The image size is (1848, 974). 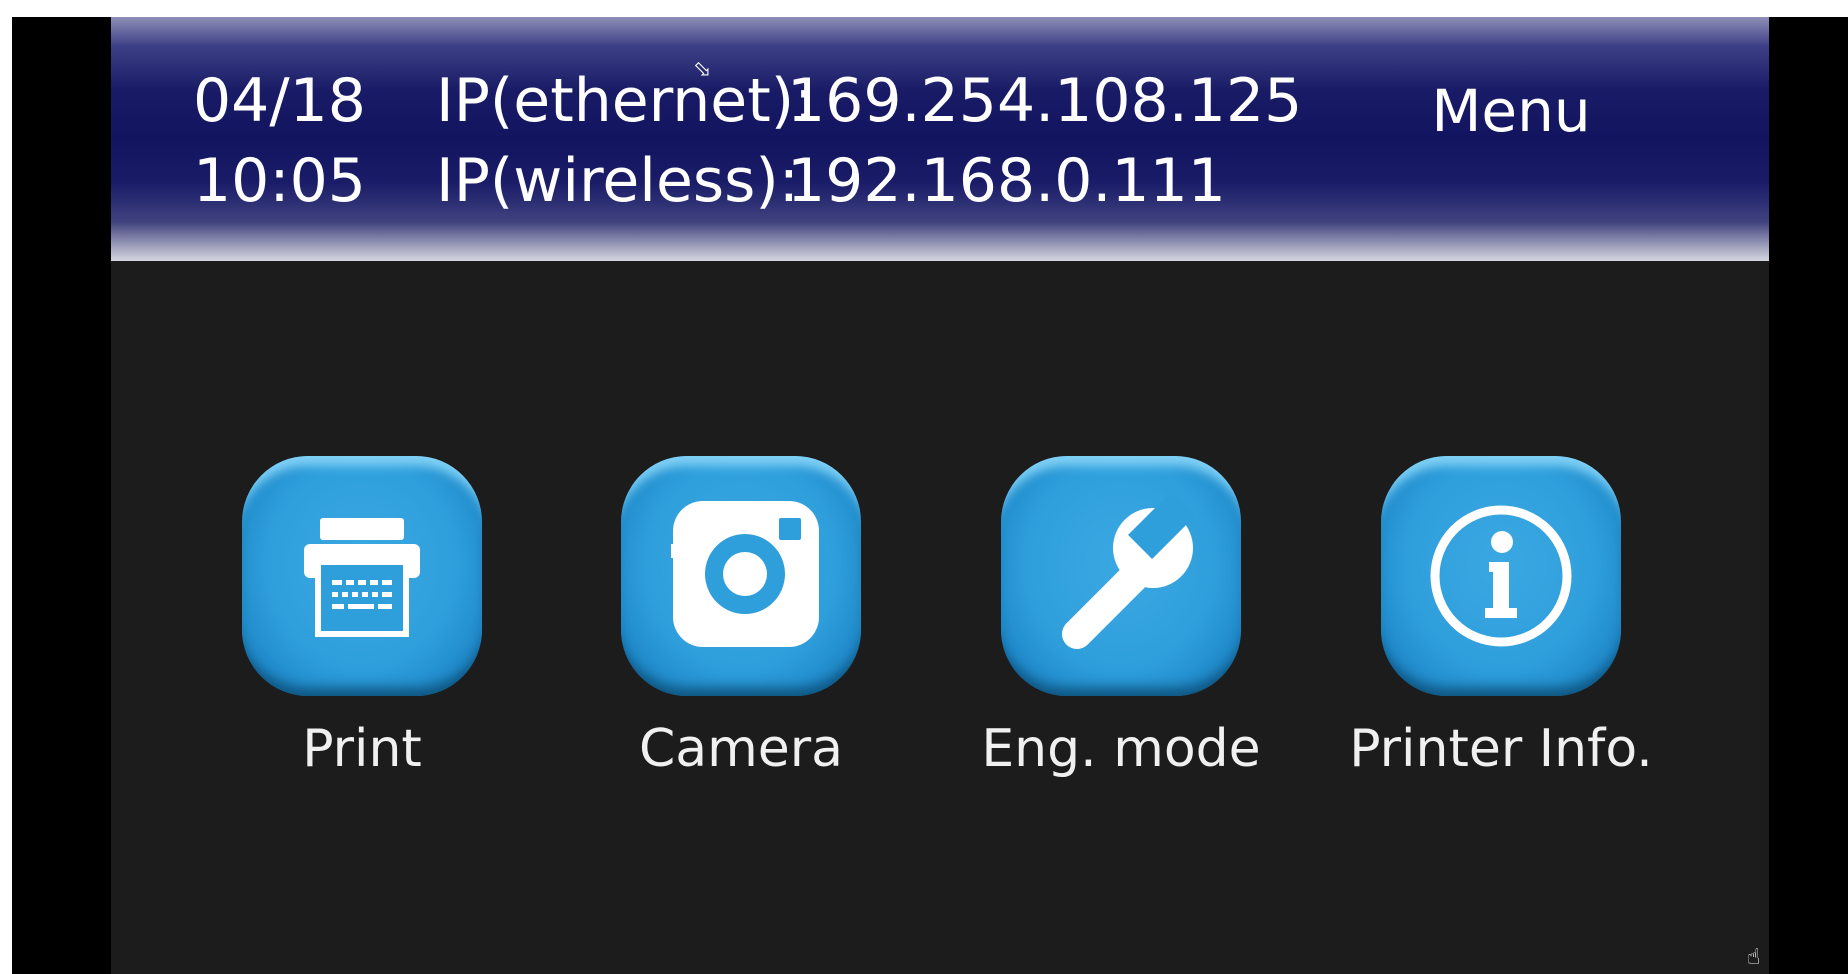 What do you see at coordinates (279, 181) in the screenshot?
I see `time-display: 10:05` at bounding box center [279, 181].